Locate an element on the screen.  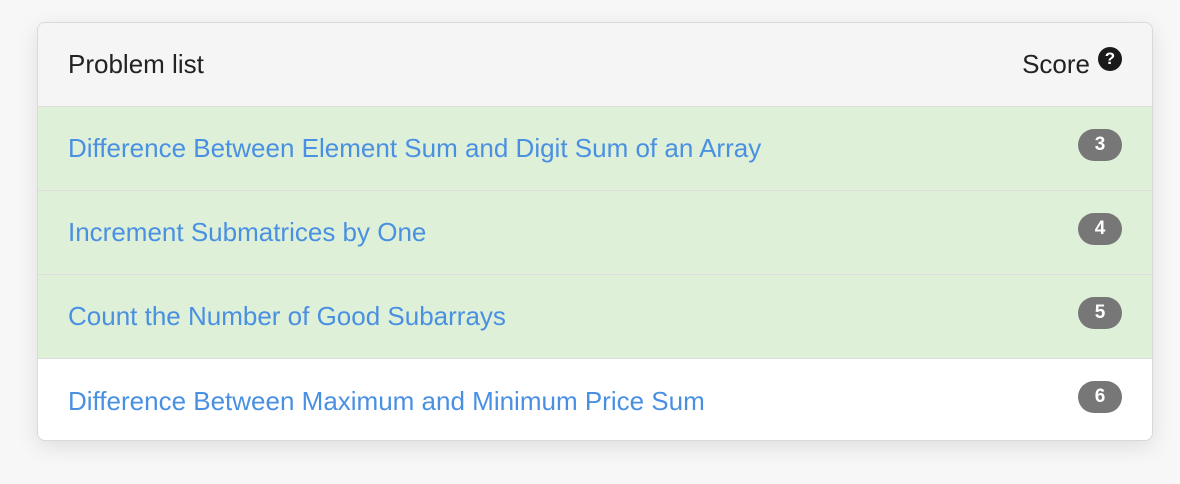
problem-link: Count the Number of Good Subarrays is located at coordinates (287, 316).